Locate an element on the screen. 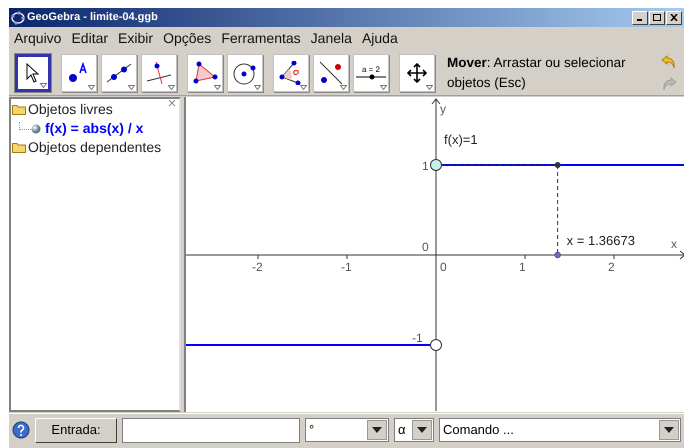  window-title: GeoGebra - limite-04.ggb is located at coordinates (92, 18).